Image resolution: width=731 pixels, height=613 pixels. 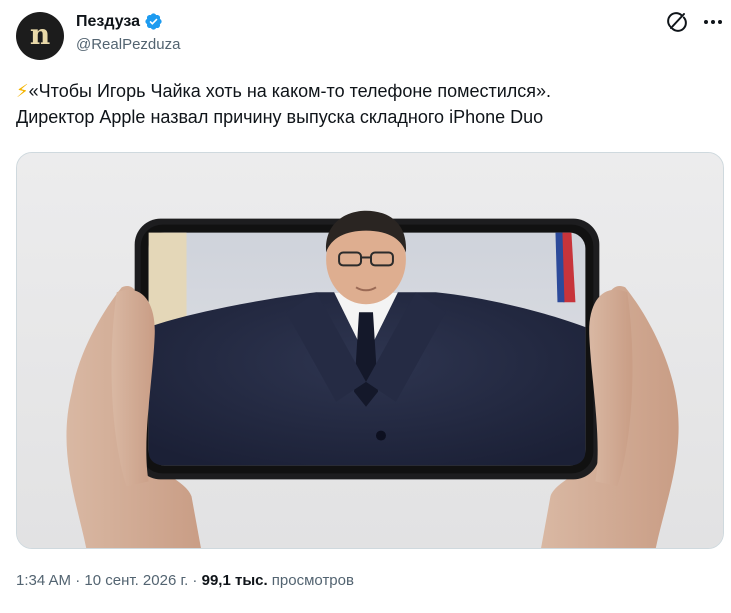 I want to click on more-button, so click(x=713, y=22).